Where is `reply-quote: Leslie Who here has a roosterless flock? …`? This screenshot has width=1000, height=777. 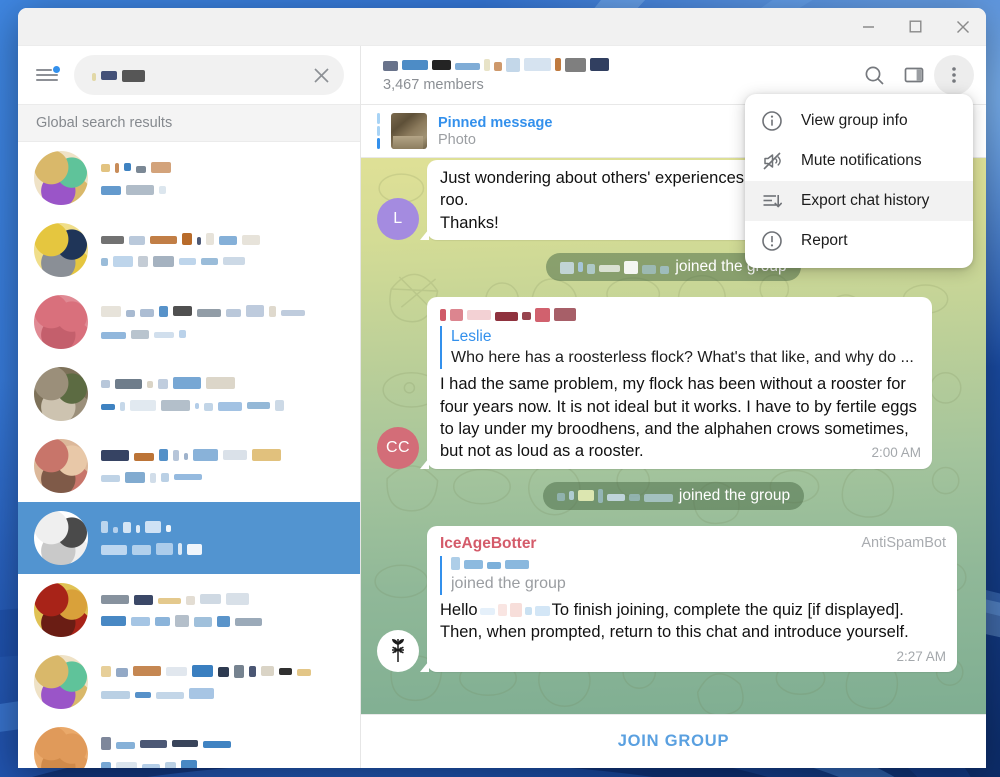 reply-quote: Leslie Who here has a roosterless flock? … is located at coordinates (680, 348).